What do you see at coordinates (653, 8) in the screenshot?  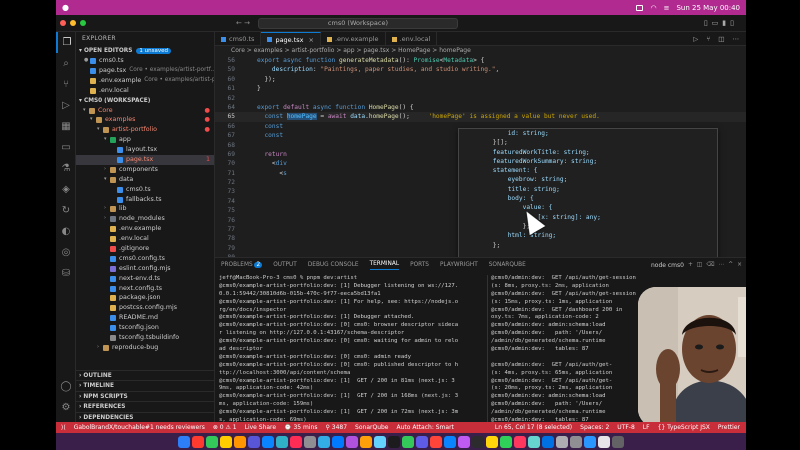 I see `wifi-icon: ◠` at bounding box center [653, 8].